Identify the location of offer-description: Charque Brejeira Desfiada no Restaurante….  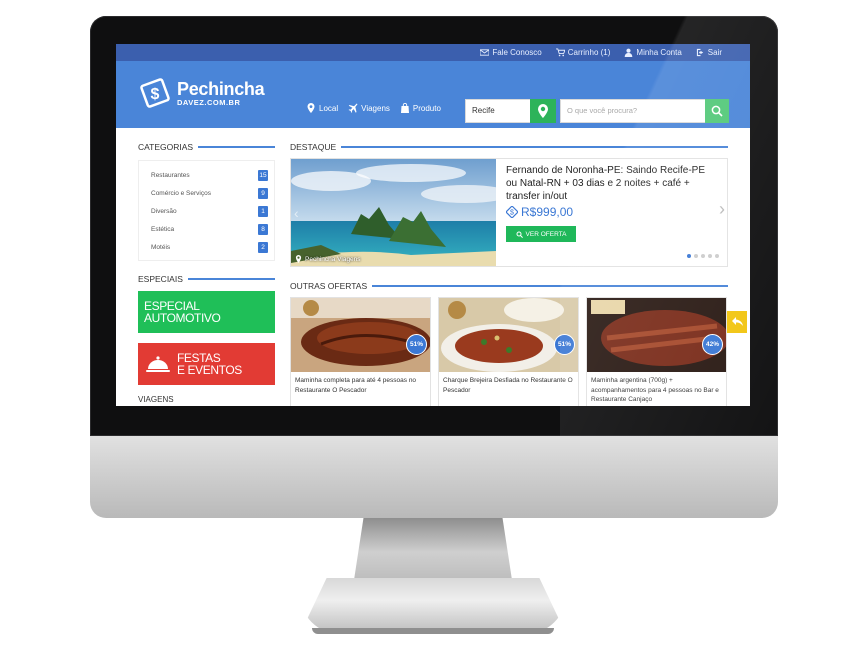
(508, 385).